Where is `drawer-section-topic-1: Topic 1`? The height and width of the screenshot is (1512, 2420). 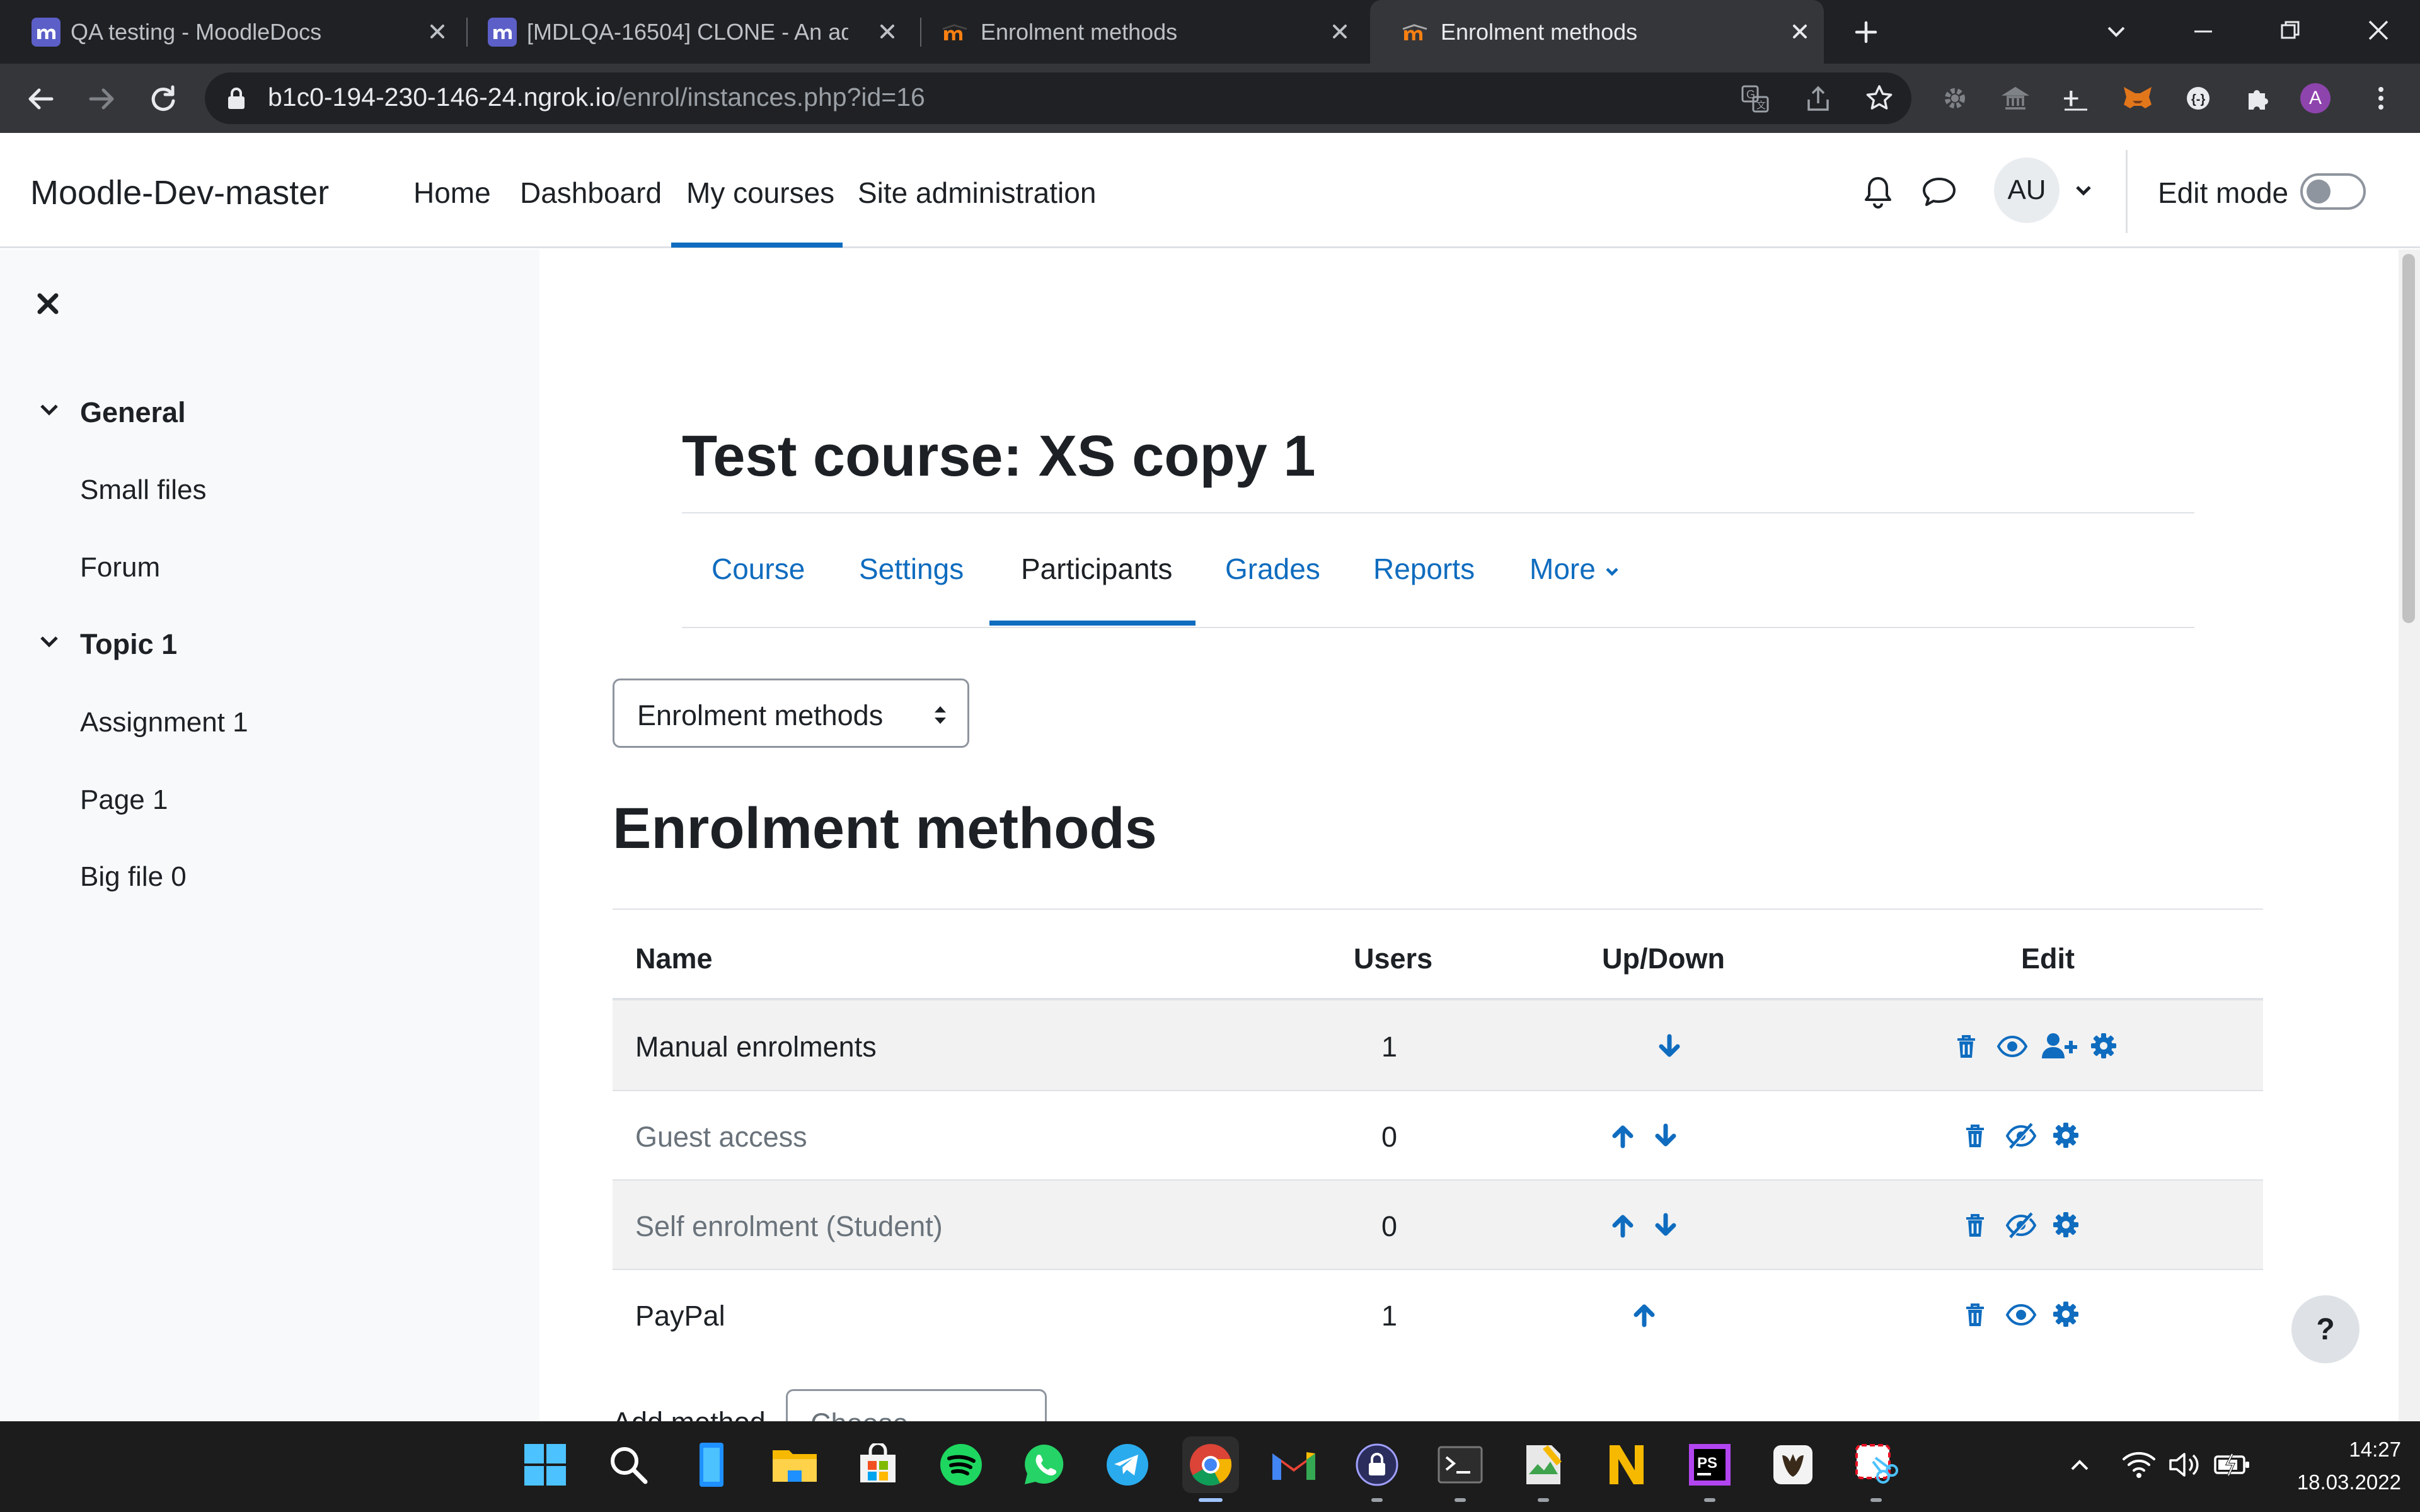 drawer-section-topic-1: Topic 1 is located at coordinates (128, 644).